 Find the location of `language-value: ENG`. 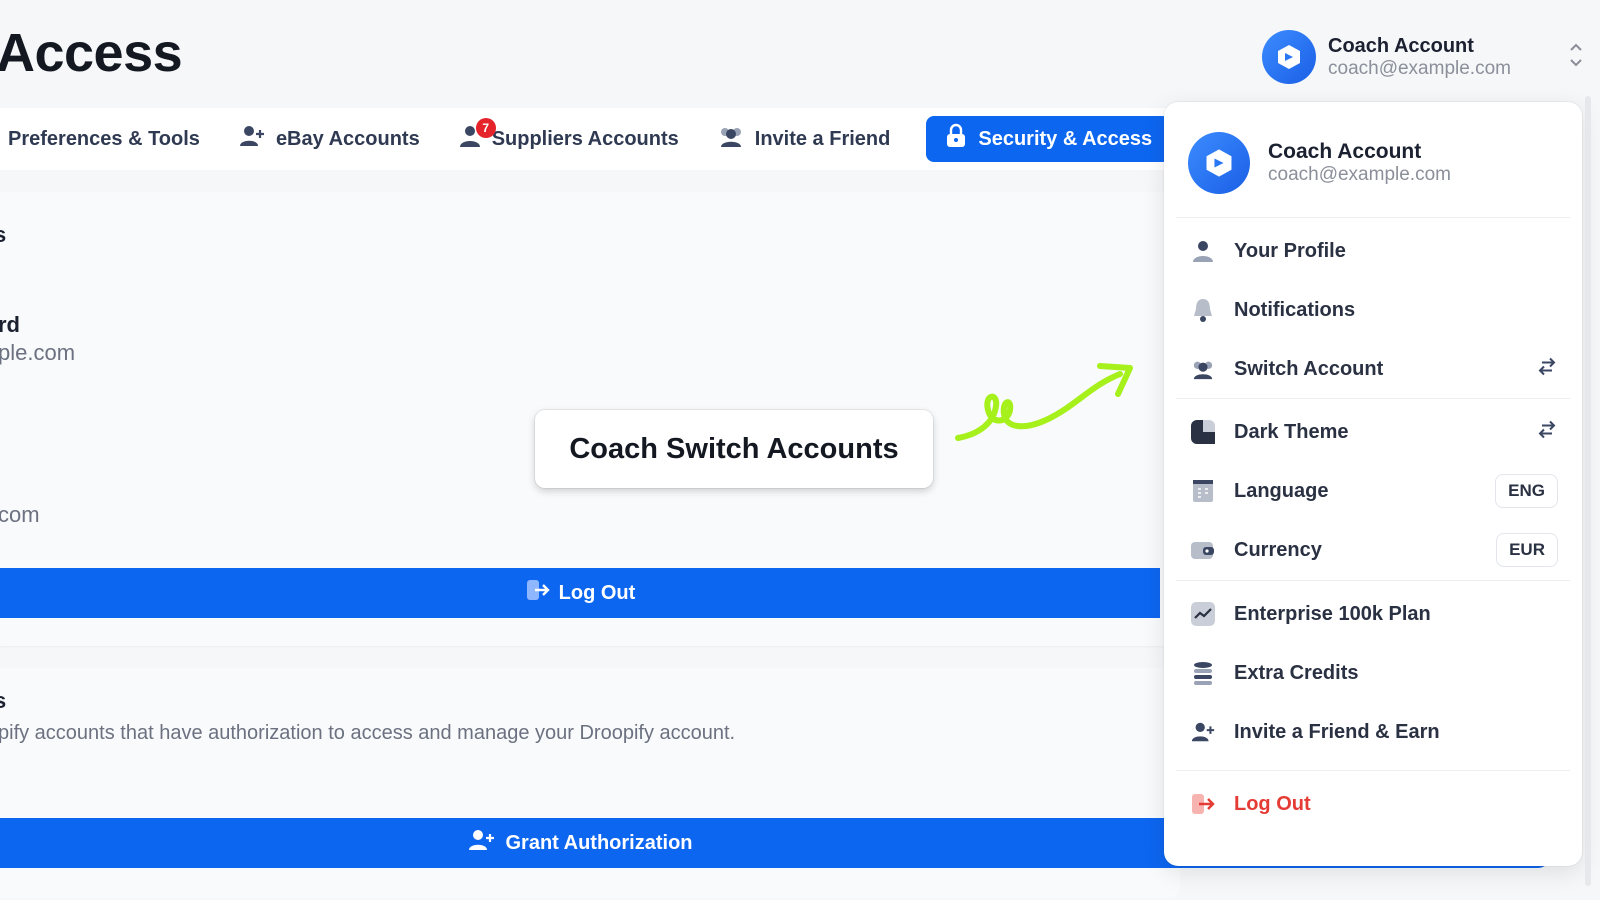

language-value: ENG is located at coordinates (1526, 491).